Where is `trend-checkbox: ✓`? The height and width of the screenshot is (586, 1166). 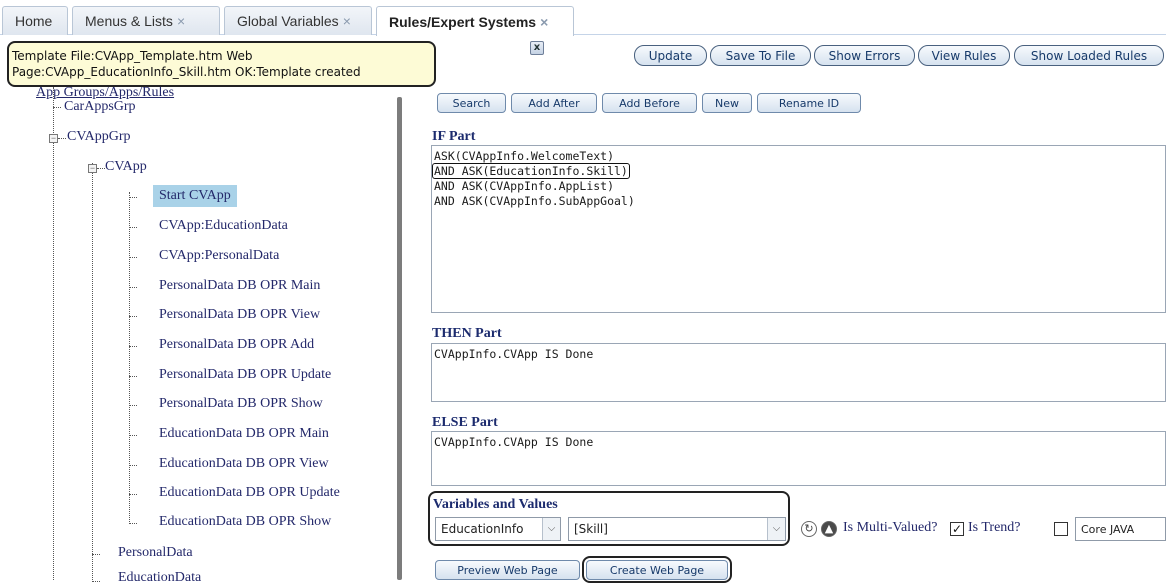 trend-checkbox: ✓ is located at coordinates (957, 529).